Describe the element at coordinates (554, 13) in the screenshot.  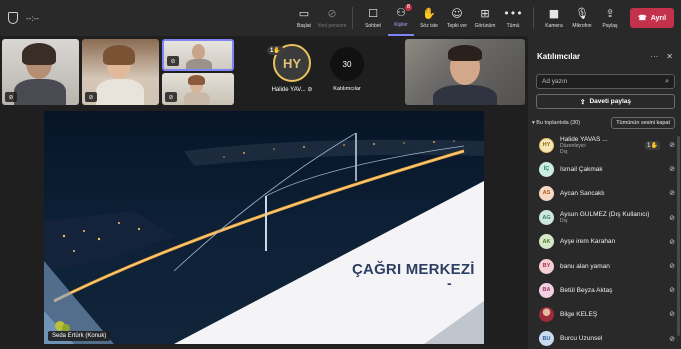
I see `camera-icon: ■` at that location.